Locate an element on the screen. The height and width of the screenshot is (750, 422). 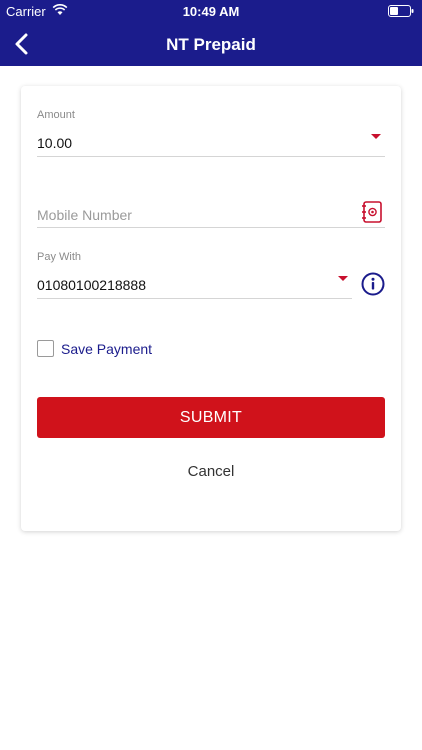
page-title: NT Prepaid is located at coordinates (211, 44).